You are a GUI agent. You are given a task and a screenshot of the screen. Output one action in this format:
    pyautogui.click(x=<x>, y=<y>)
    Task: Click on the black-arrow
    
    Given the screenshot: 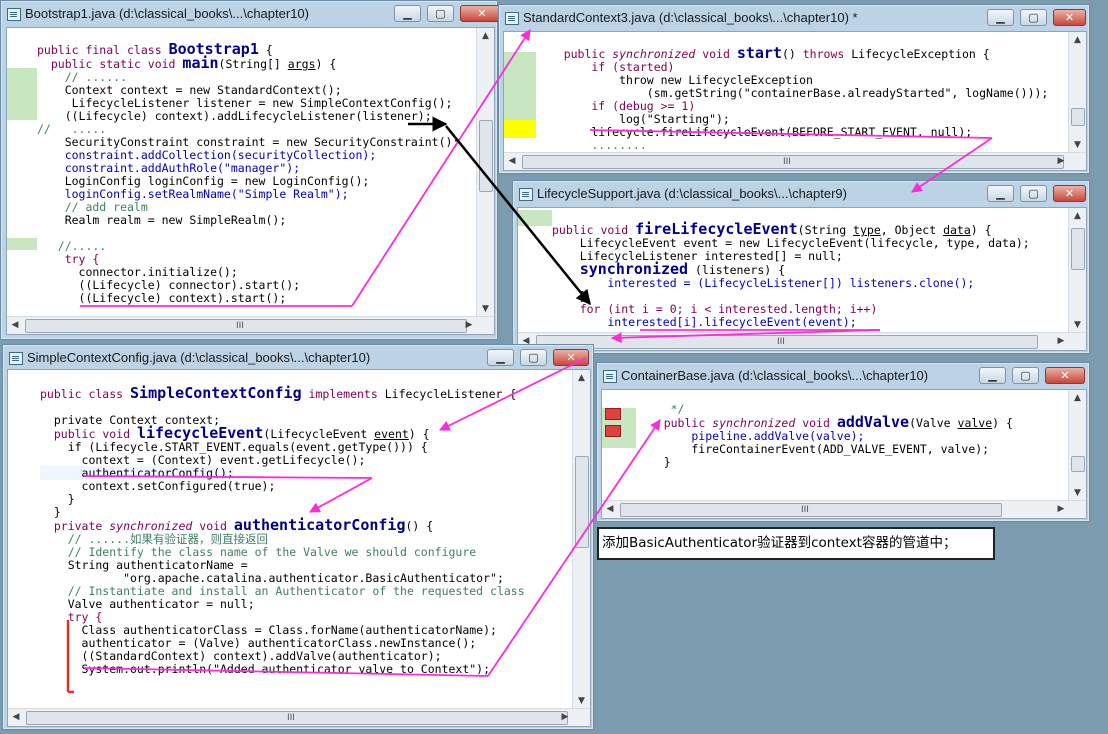 What is the action you would take?
    pyautogui.click(x=518, y=215)
    